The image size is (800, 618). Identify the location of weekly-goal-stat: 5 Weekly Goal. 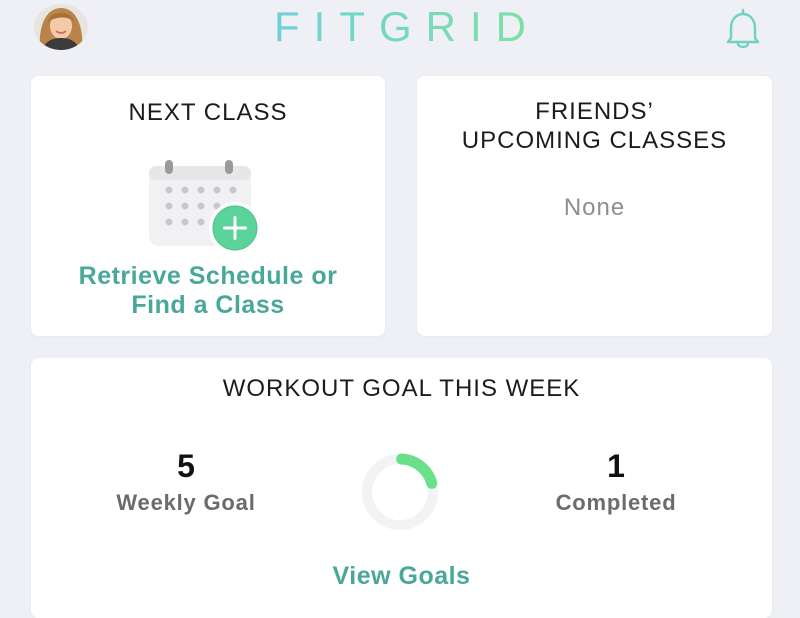
(186, 482).